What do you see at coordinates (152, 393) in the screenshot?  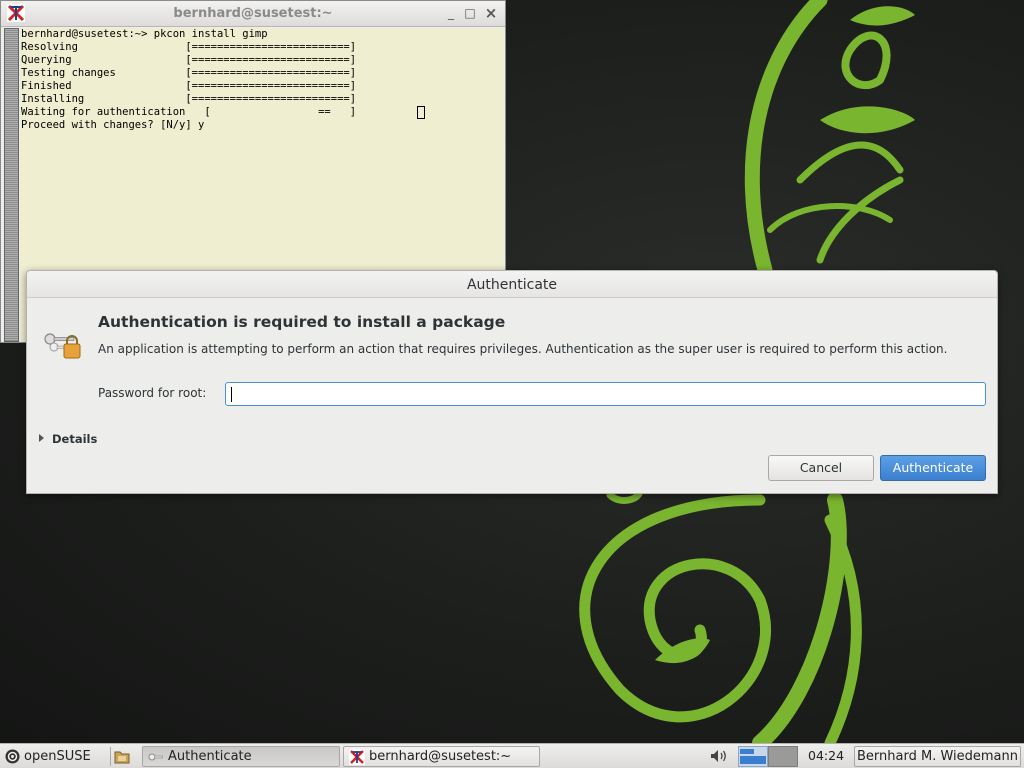 I see `password-label: Password for root:` at bounding box center [152, 393].